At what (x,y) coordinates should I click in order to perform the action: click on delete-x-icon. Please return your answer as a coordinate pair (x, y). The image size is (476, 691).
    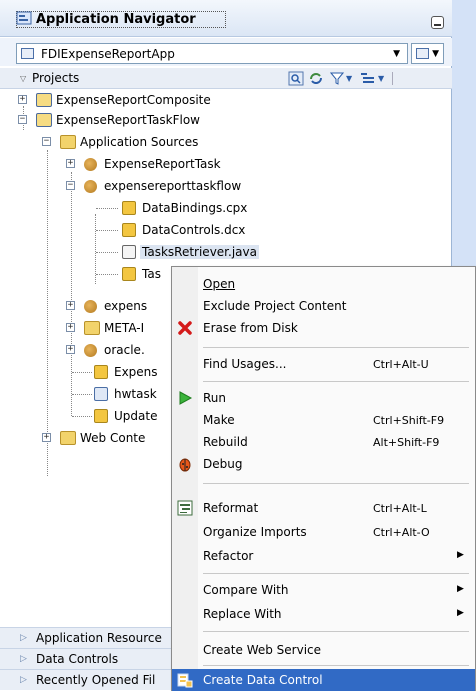
    Looking at the image, I should click on (185, 328).